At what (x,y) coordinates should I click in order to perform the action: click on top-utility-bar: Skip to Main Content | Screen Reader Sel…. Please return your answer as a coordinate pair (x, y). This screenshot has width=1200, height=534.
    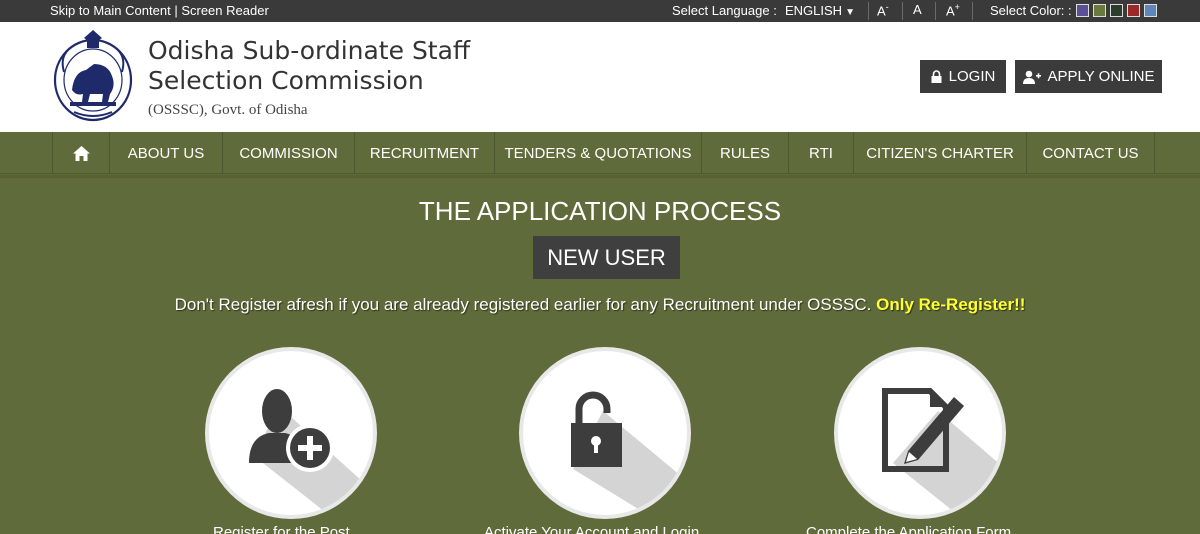
    Looking at the image, I should click on (600, 11).